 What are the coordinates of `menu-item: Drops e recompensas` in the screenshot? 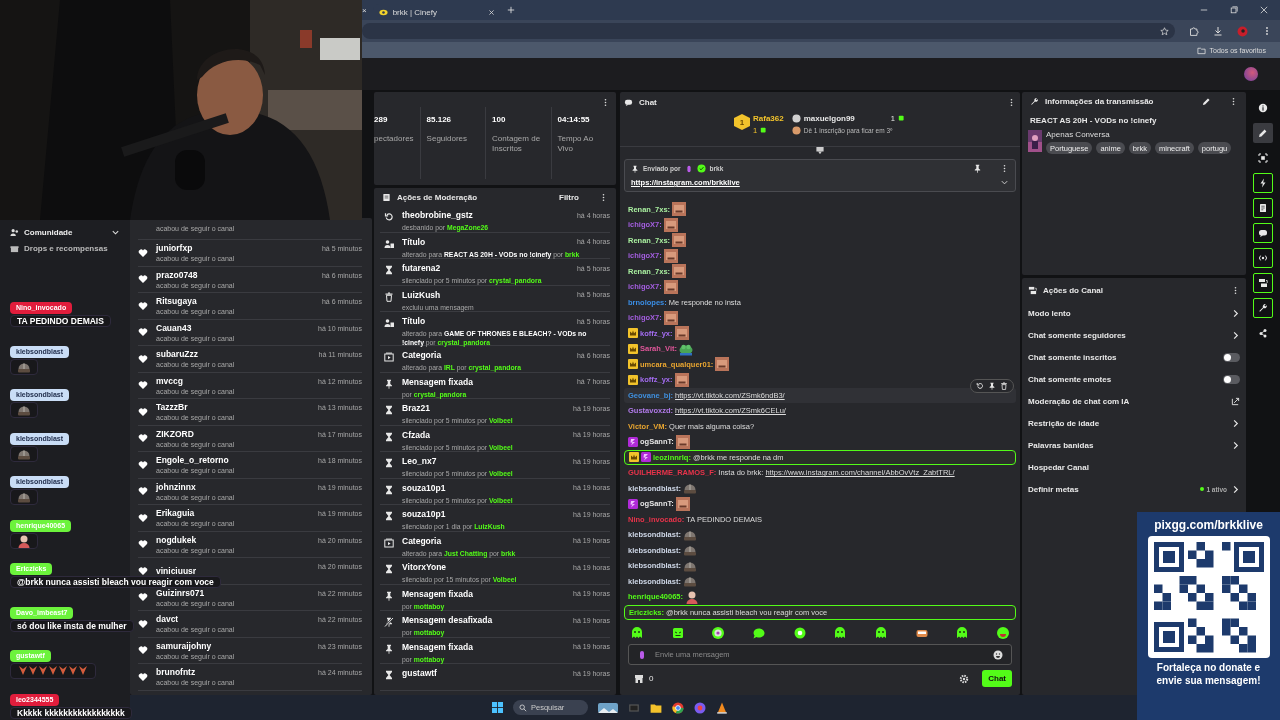 It's located at (66, 248).